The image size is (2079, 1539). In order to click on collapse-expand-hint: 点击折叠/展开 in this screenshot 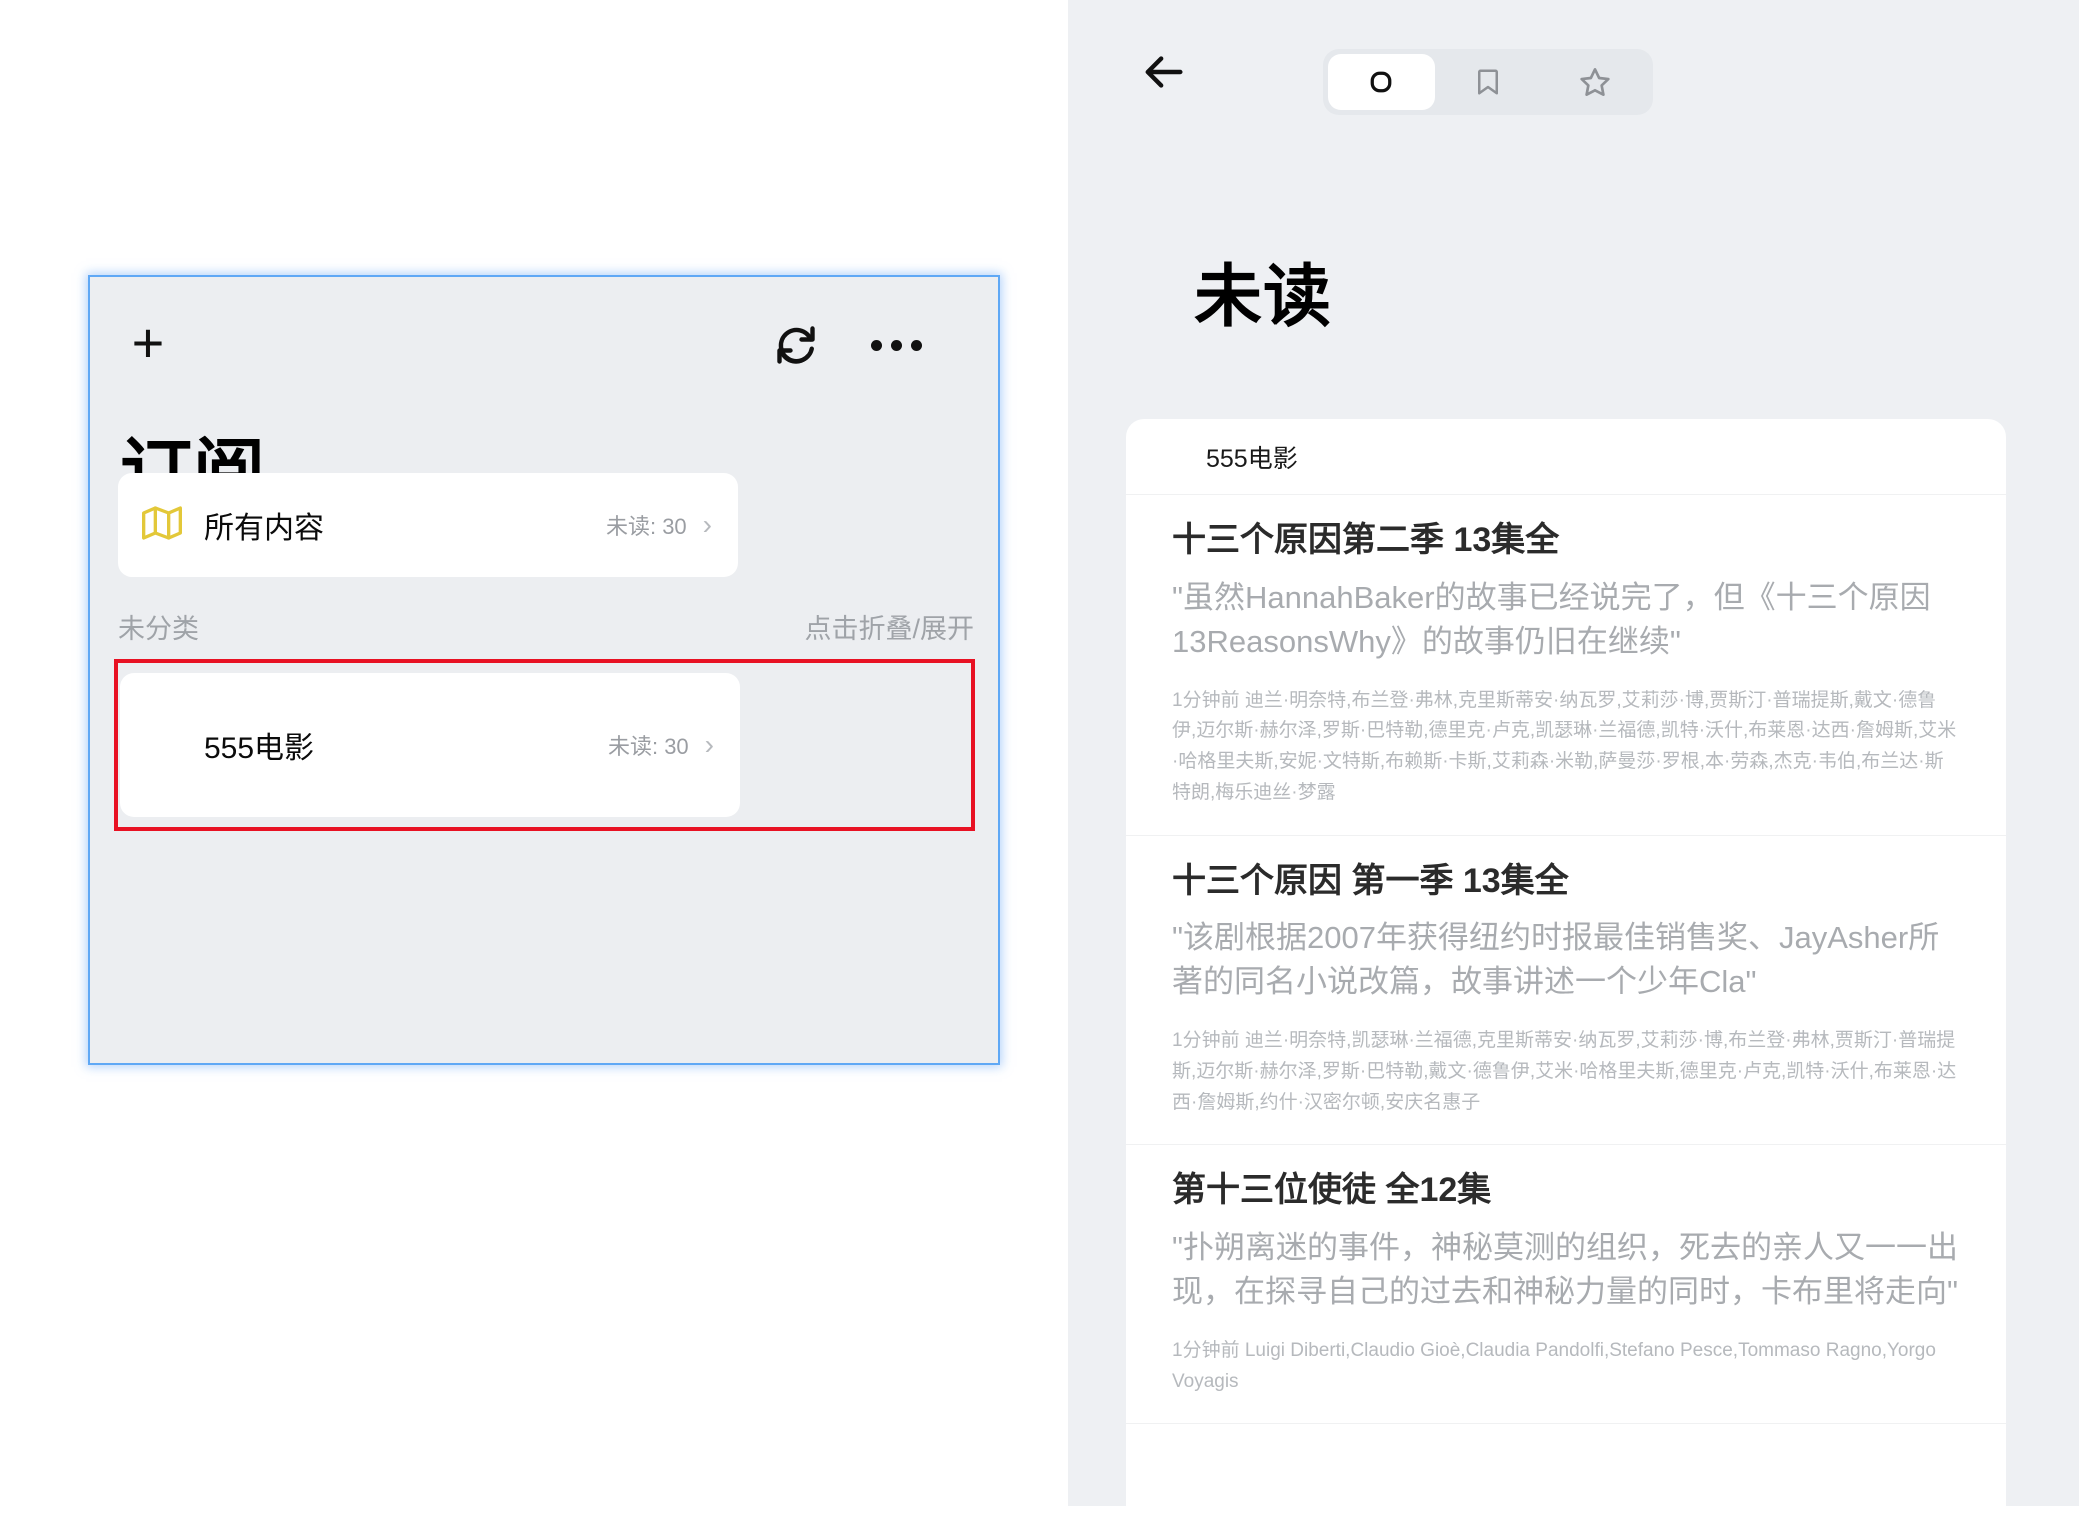, I will do `click(889, 629)`.